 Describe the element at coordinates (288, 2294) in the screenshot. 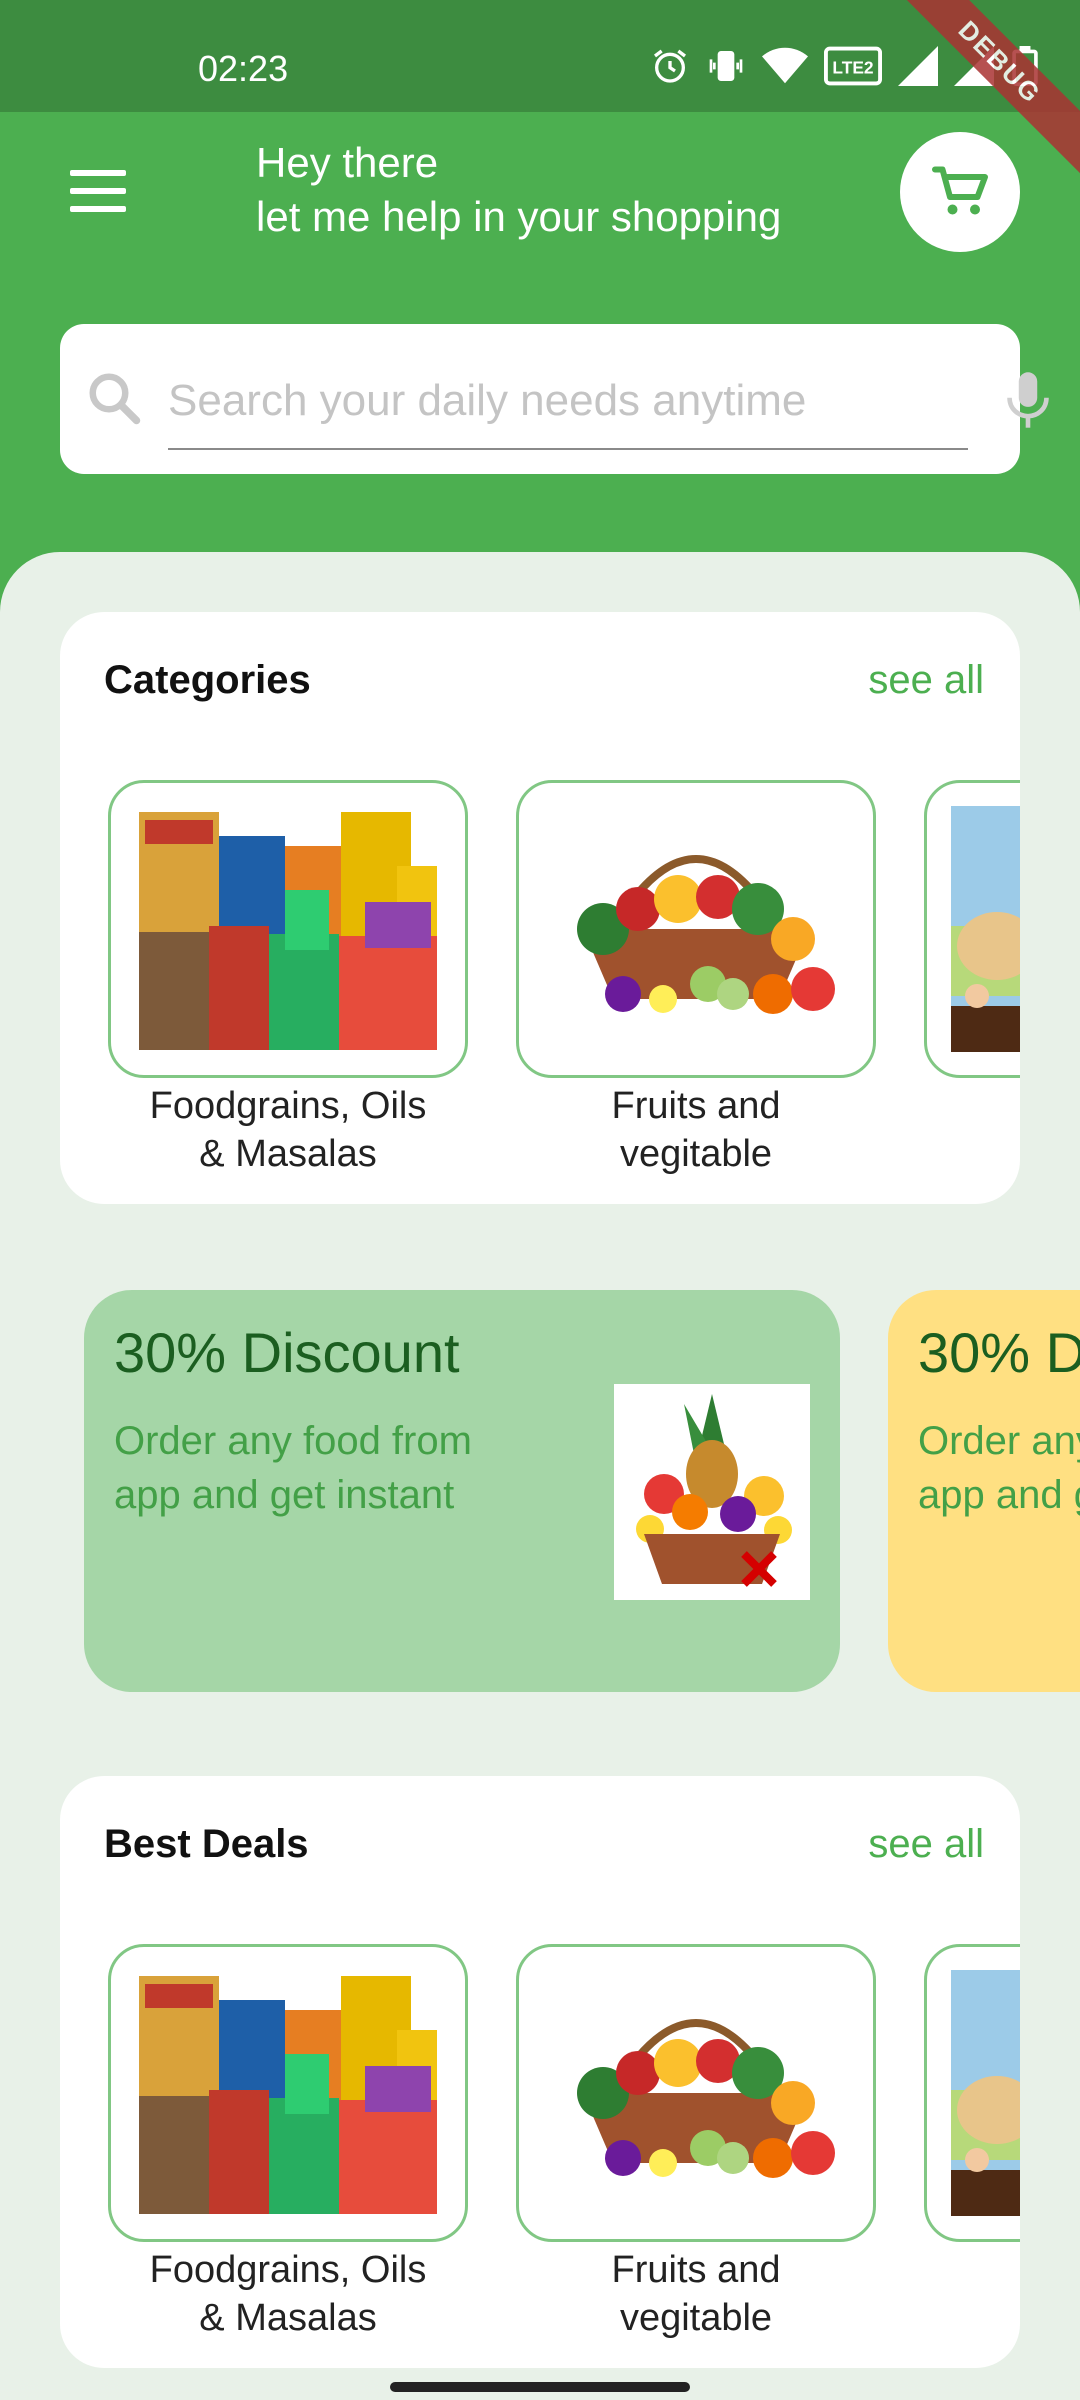

I see `deal-label: Foodgrains, Oils & Masalas` at that location.